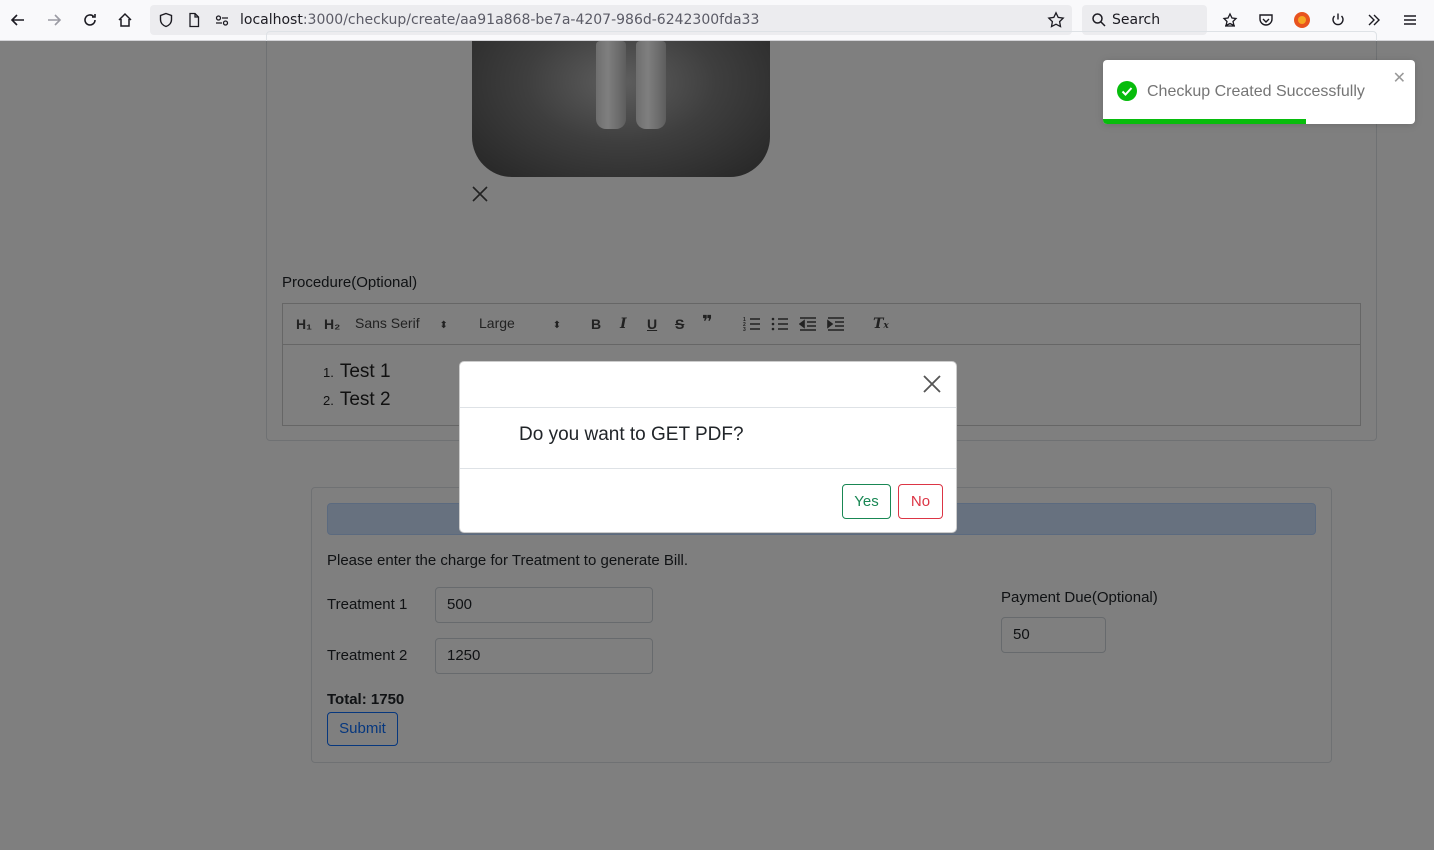 The image size is (1434, 850). What do you see at coordinates (1266, 20) in the screenshot?
I see `pocket-icon` at bounding box center [1266, 20].